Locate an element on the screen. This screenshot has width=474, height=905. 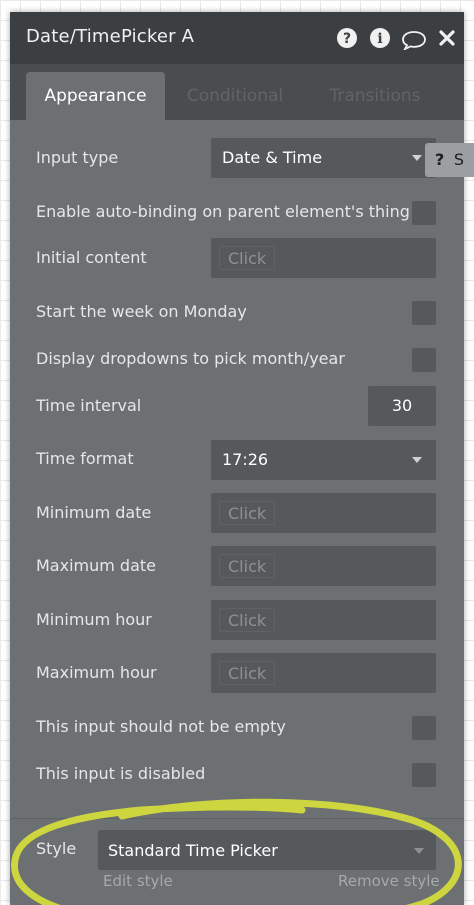
tab-appearance: Appearance is located at coordinates (95, 96).